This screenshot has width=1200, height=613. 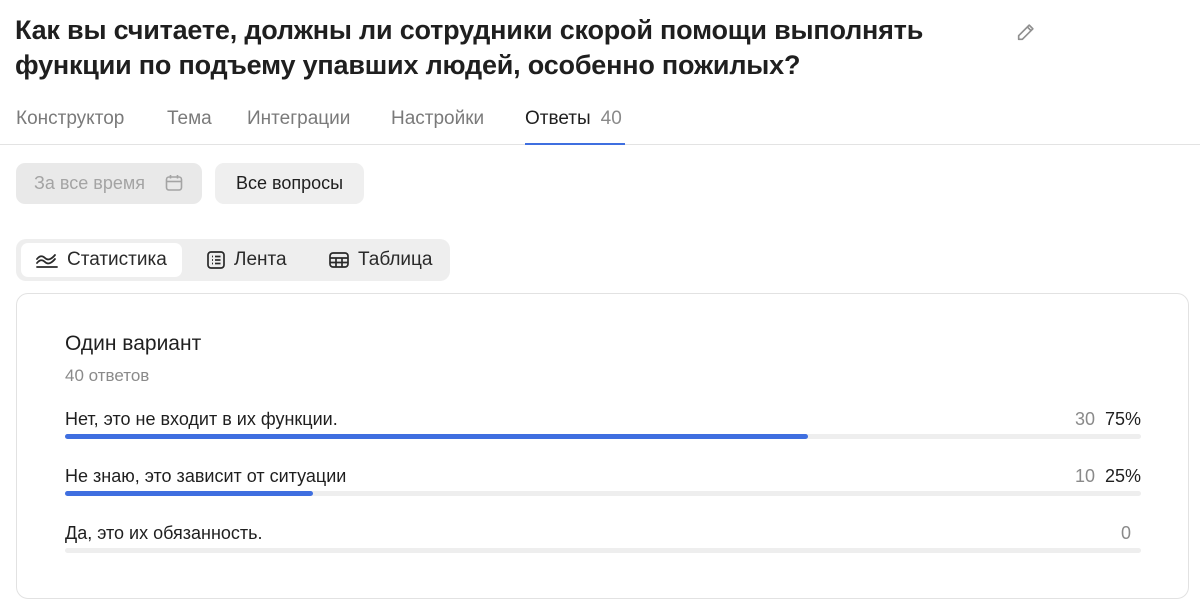 I want to click on tab-label: Конструктор, so click(x=70, y=118).